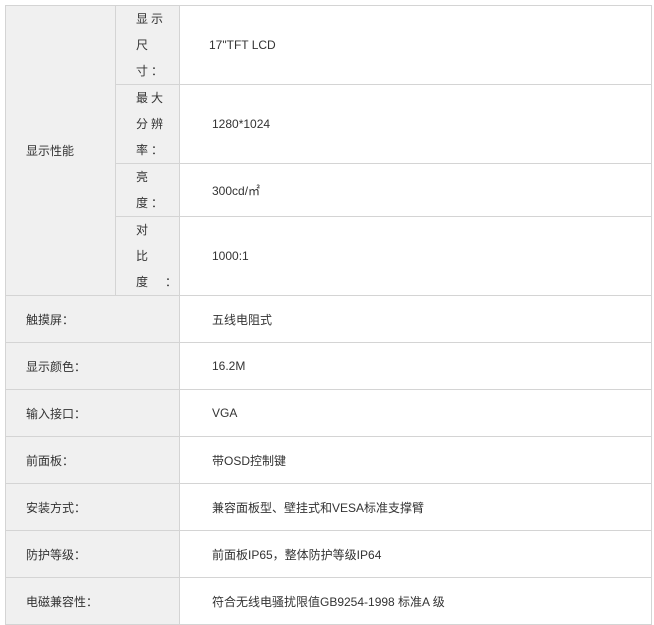 The width and height of the screenshot is (654, 625). I want to click on section-label-display: 显示性能, so click(60, 150).